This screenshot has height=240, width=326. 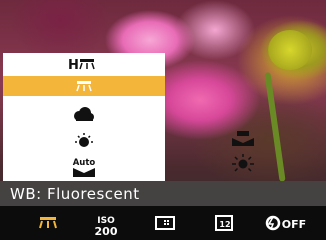 I want to click on wb-option-fluorescent, so click(x=84, y=86).